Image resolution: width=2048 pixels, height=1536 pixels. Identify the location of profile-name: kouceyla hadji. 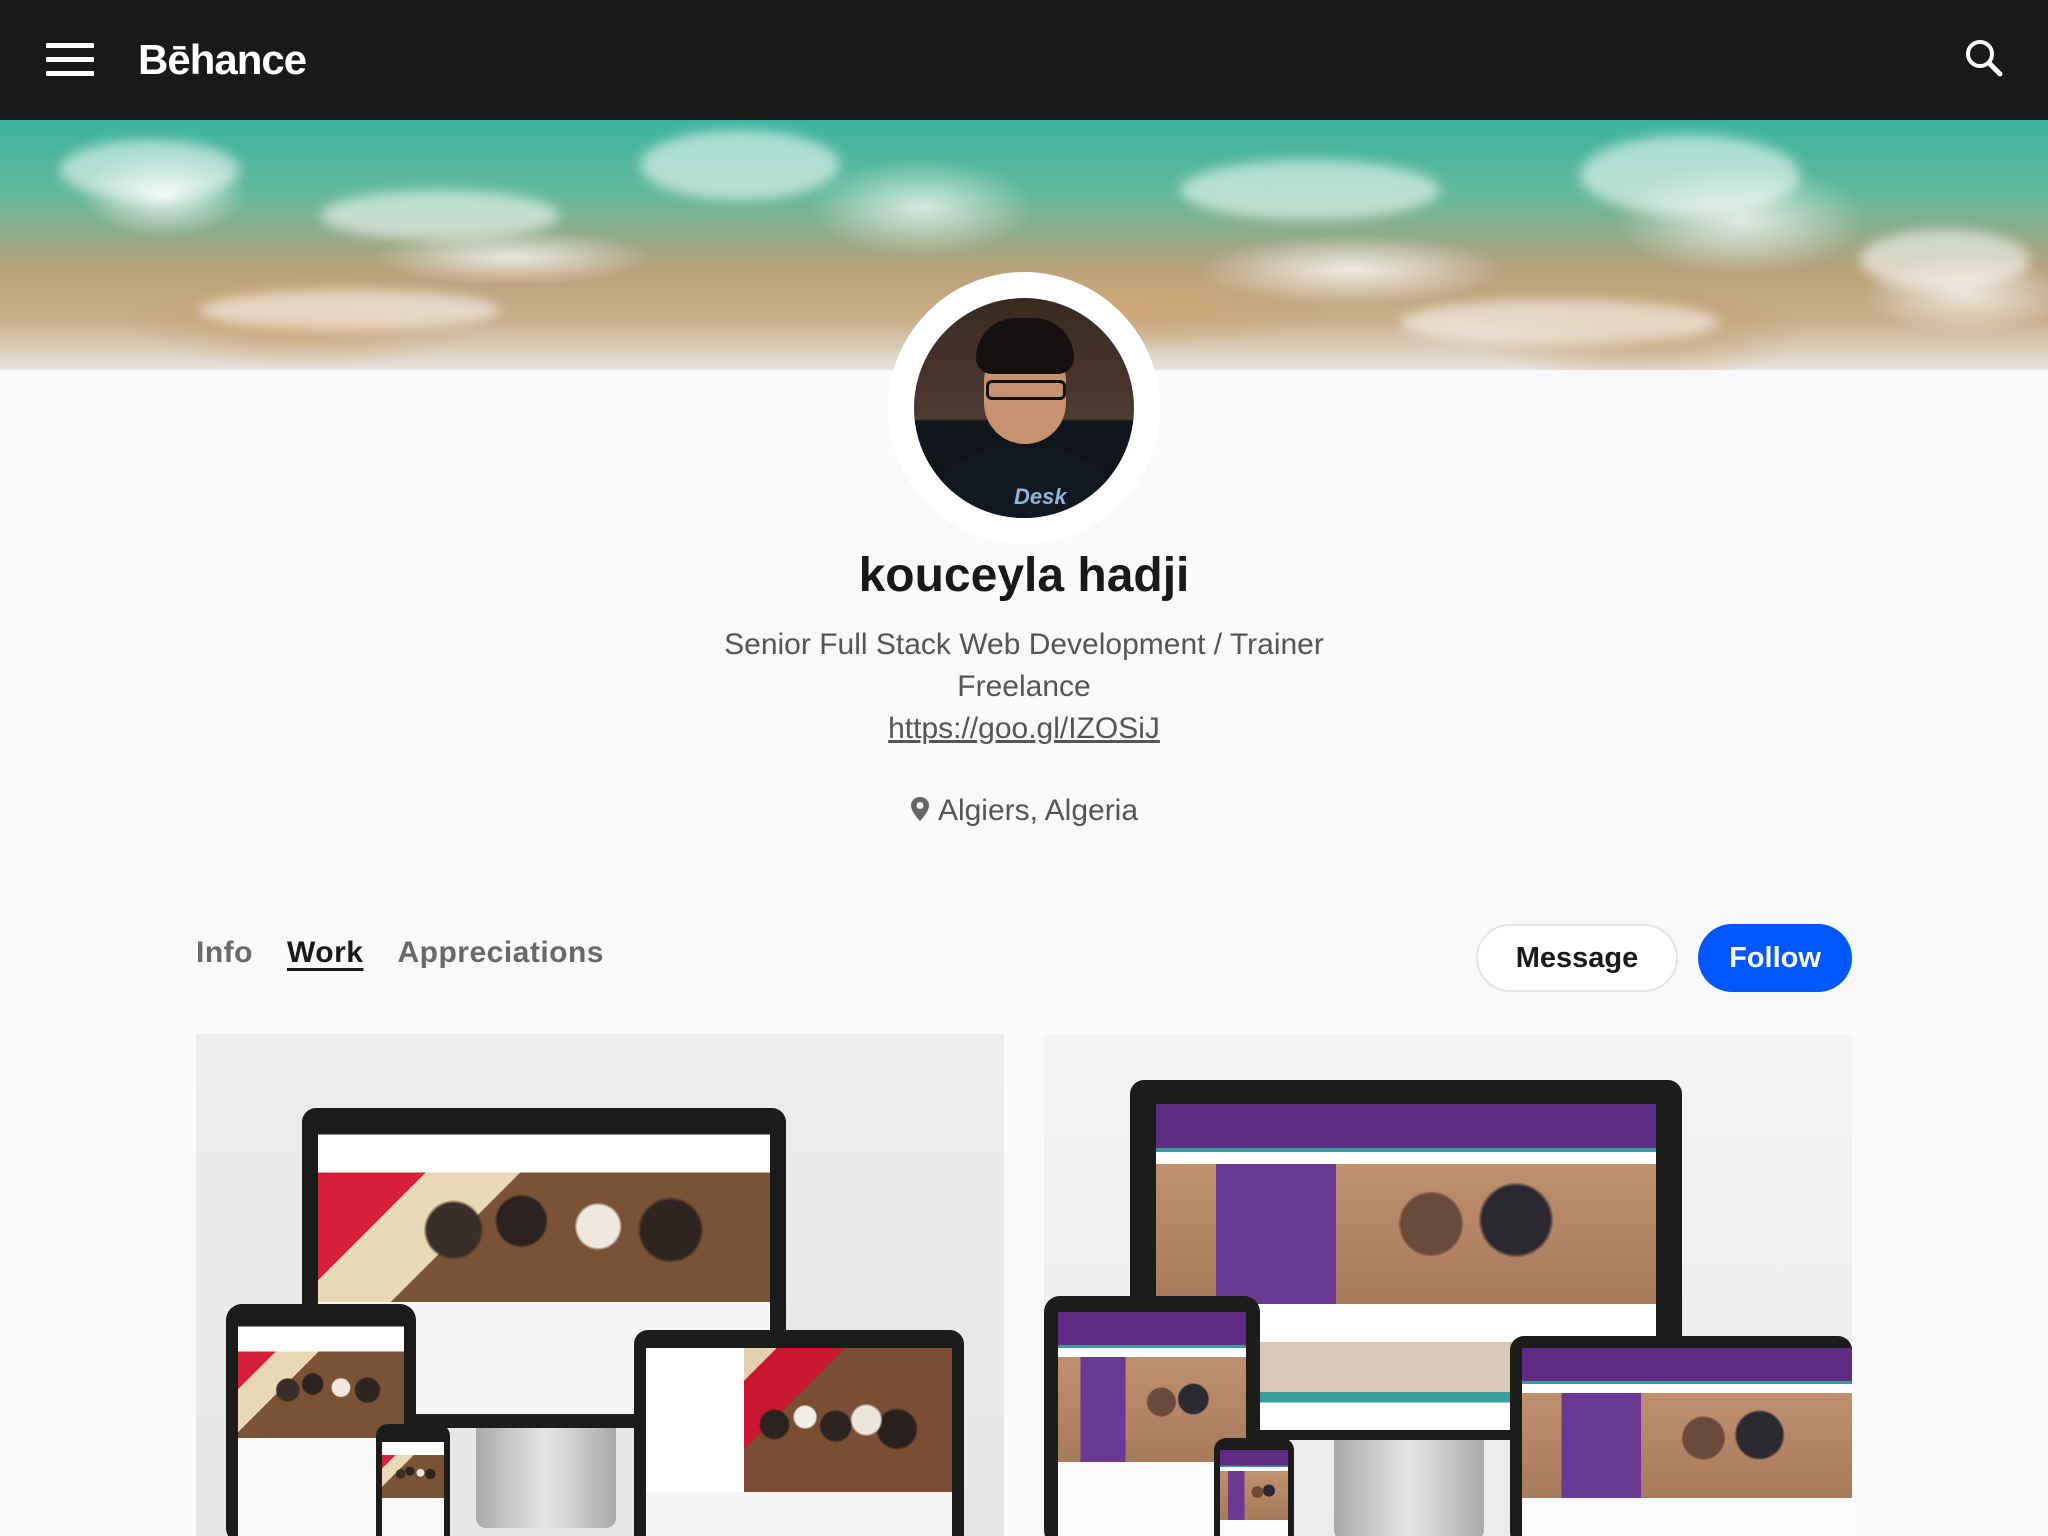
(1024, 575).